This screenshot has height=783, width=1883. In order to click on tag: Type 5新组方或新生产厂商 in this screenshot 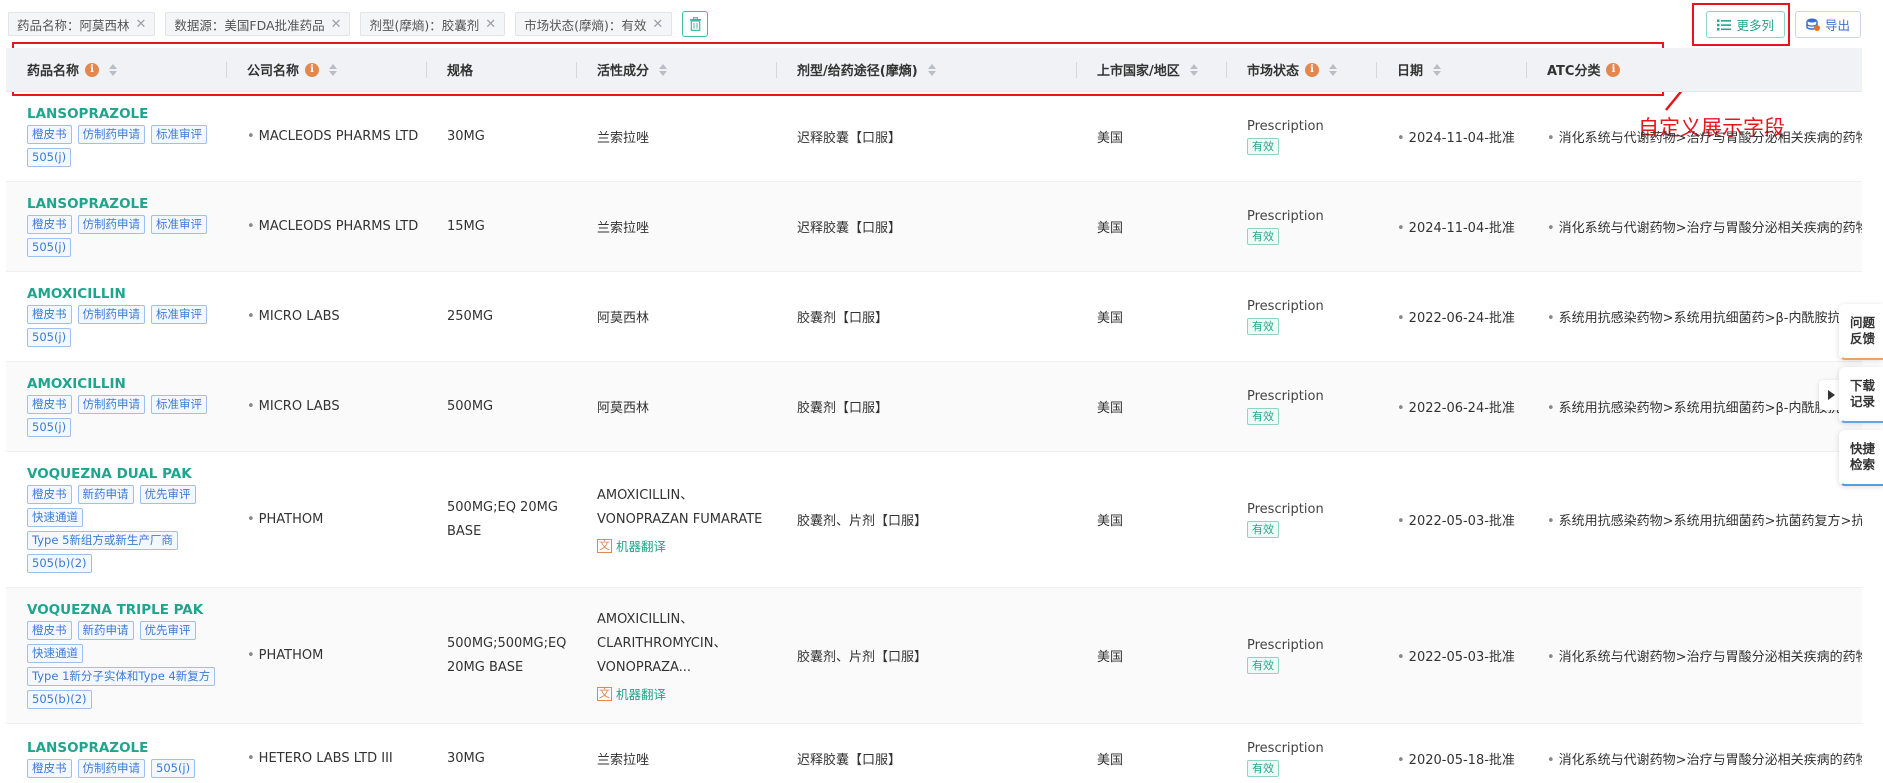, I will do `click(102, 540)`.